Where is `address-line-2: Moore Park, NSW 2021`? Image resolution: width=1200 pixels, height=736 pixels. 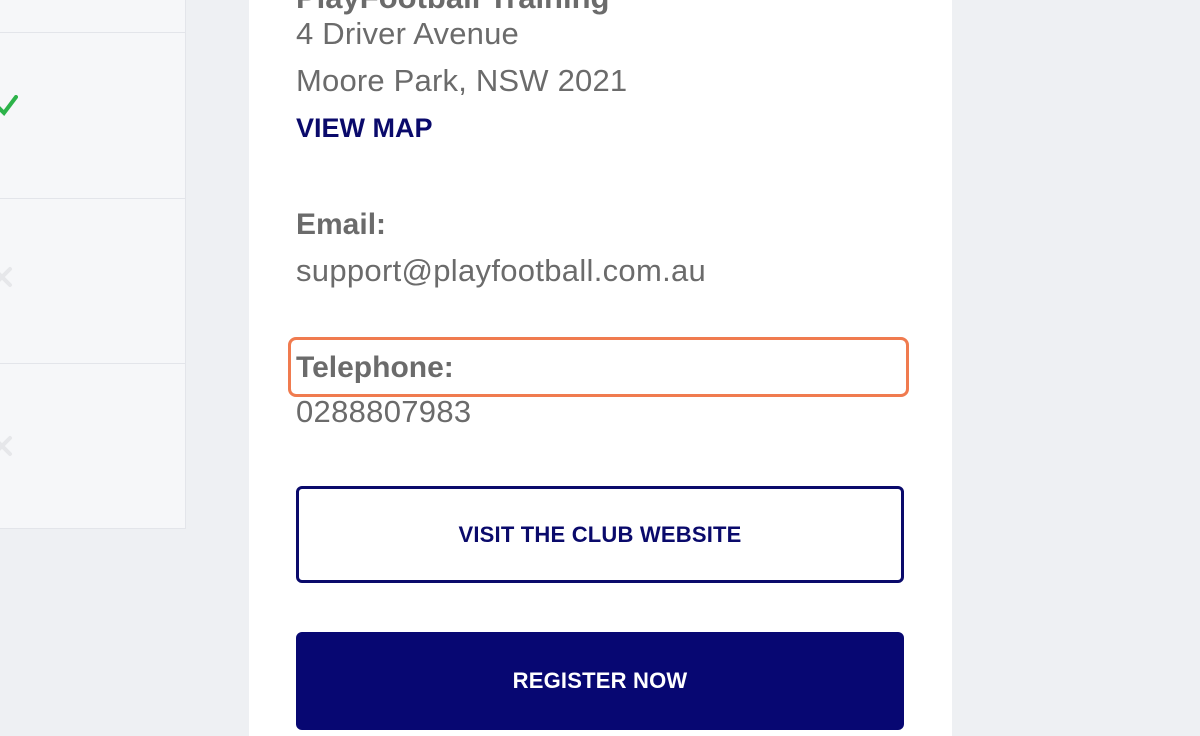
address-line-2: Moore Park, NSW 2021 is located at coordinates (462, 80).